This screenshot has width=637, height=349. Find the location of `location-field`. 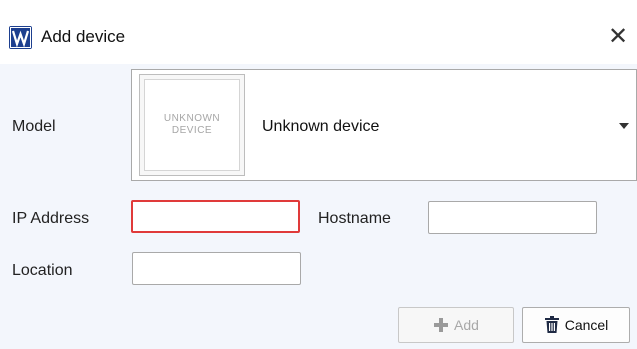

location-field is located at coordinates (216, 268).